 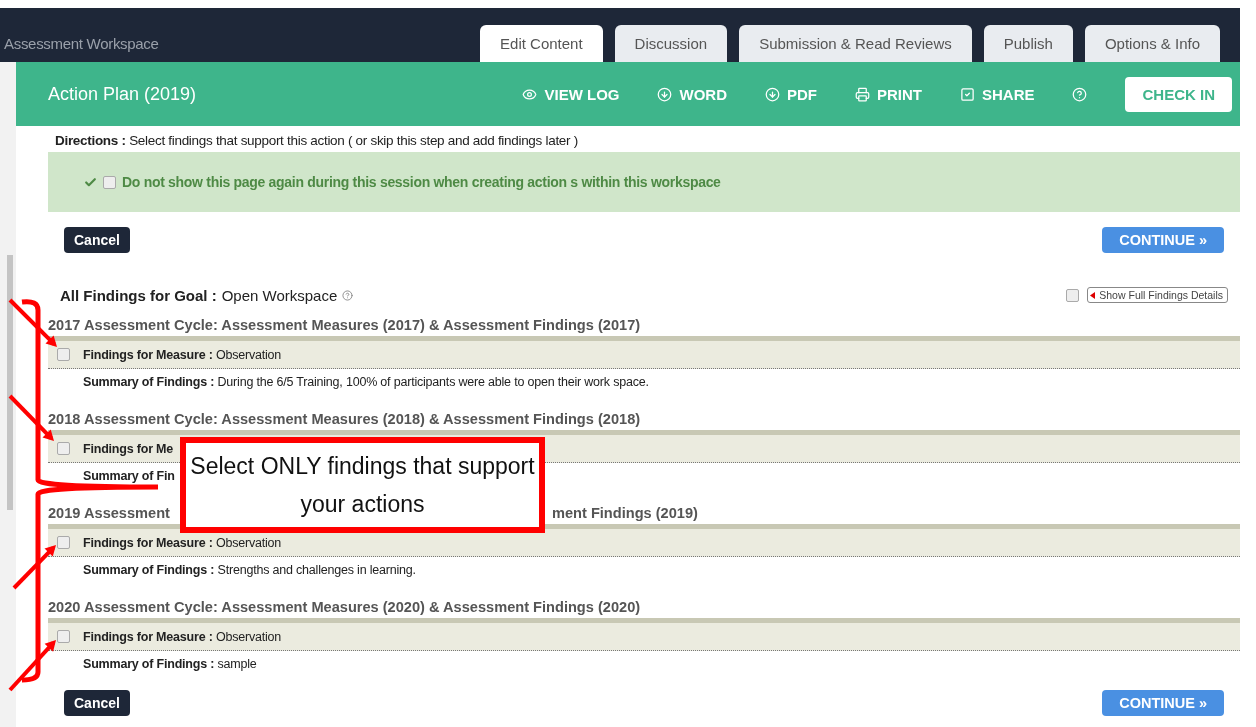 What do you see at coordinates (344, 325) in the screenshot?
I see `cycle-heading: 2017 Assessment Cycle: Assessment Measures (2017) & Assessment Findings (2017)` at bounding box center [344, 325].